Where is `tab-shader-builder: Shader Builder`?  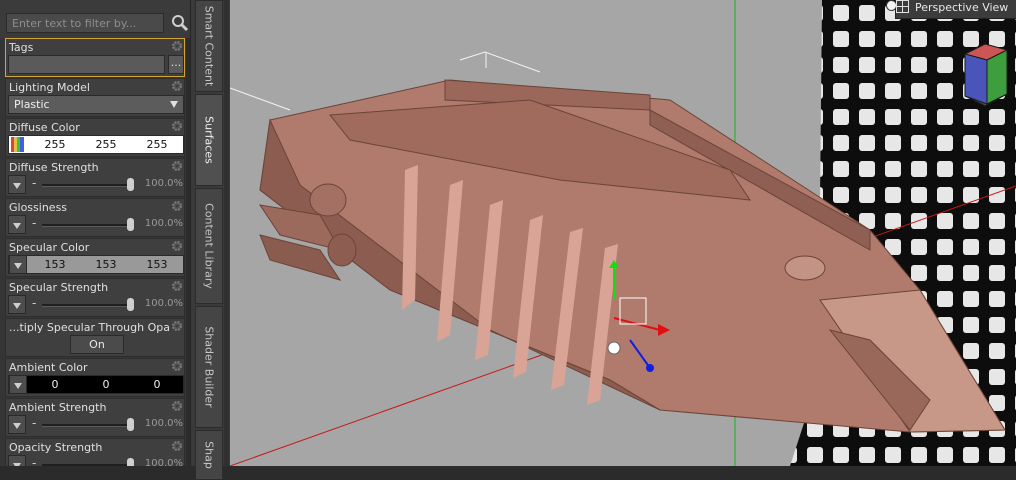
tab-shader-builder: Shader Builder is located at coordinates (209, 367).